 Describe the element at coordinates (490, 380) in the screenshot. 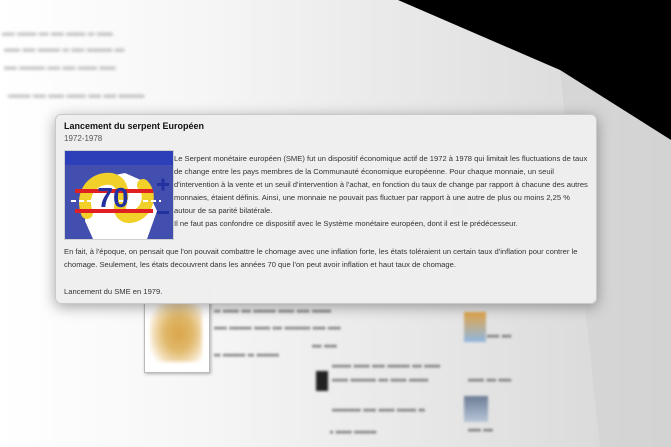

I see `background-text: ▪▪▪▪▪ ▪▪▪ ▪▪▪▪` at that location.